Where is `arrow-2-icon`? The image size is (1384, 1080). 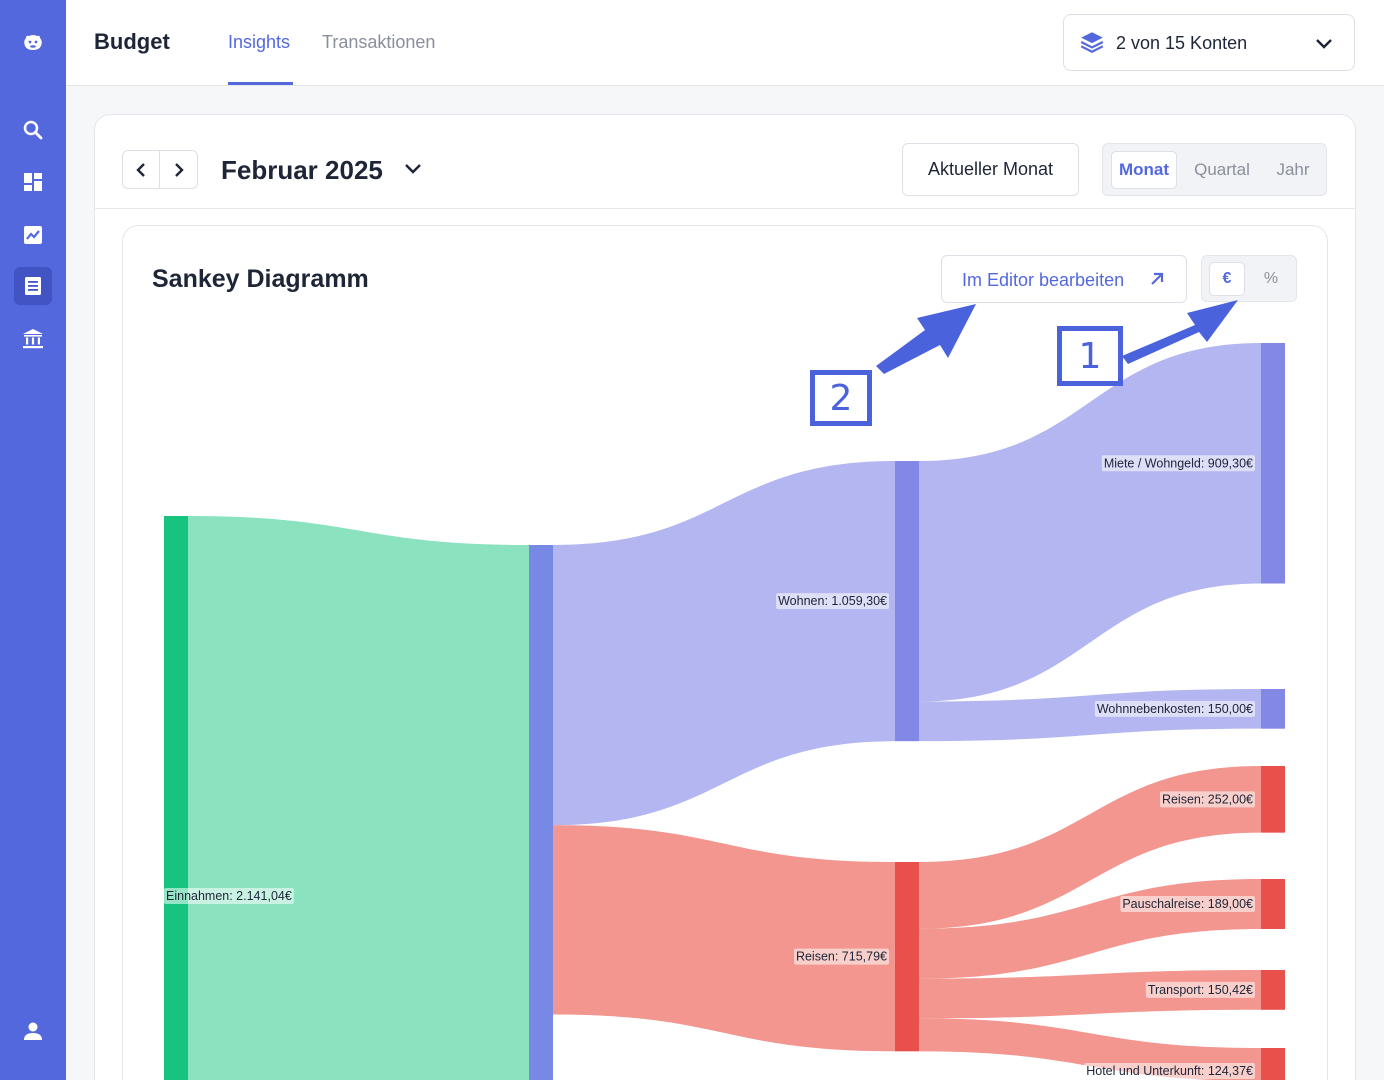 arrow-2-icon is located at coordinates (926, 339).